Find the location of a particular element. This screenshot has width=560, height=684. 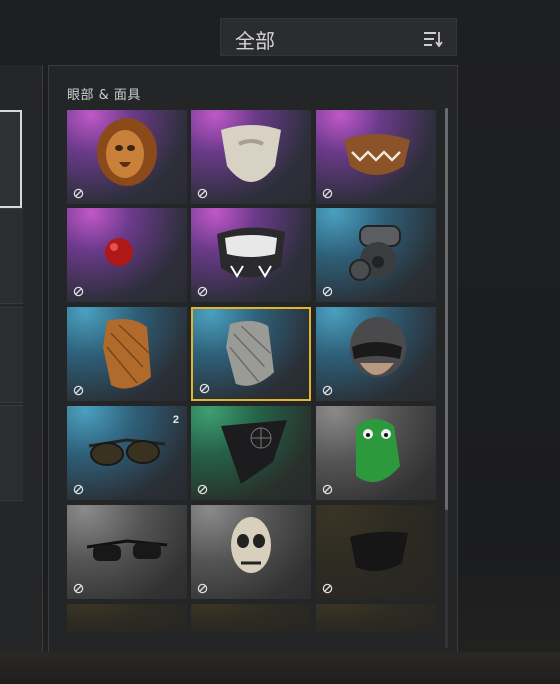

item-tile-lion-mask is located at coordinates (127, 157).